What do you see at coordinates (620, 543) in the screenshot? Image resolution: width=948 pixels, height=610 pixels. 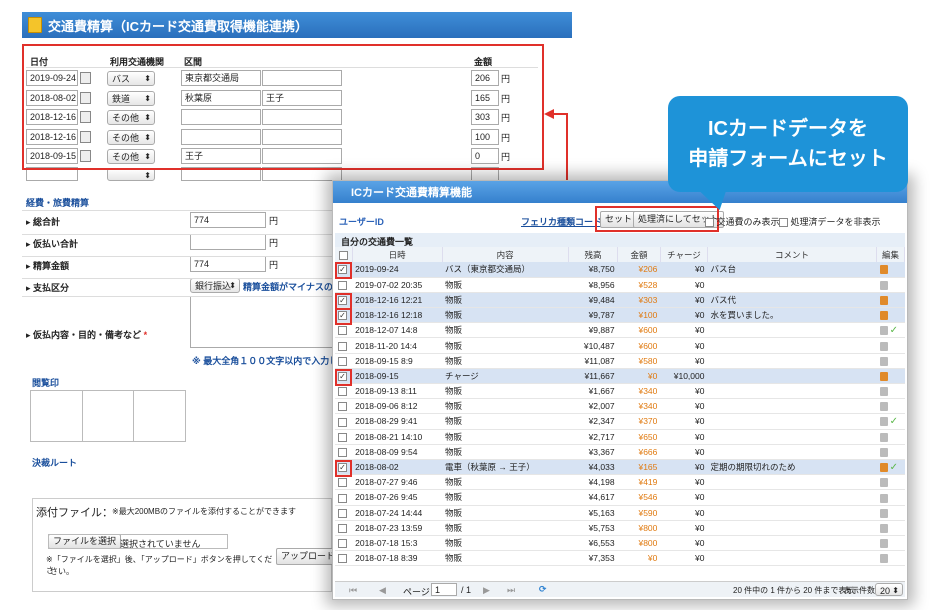 I see `table-row: 2018-07-18 15:3 物販 ¥6,553 ¥800 ¥0` at bounding box center [620, 543].